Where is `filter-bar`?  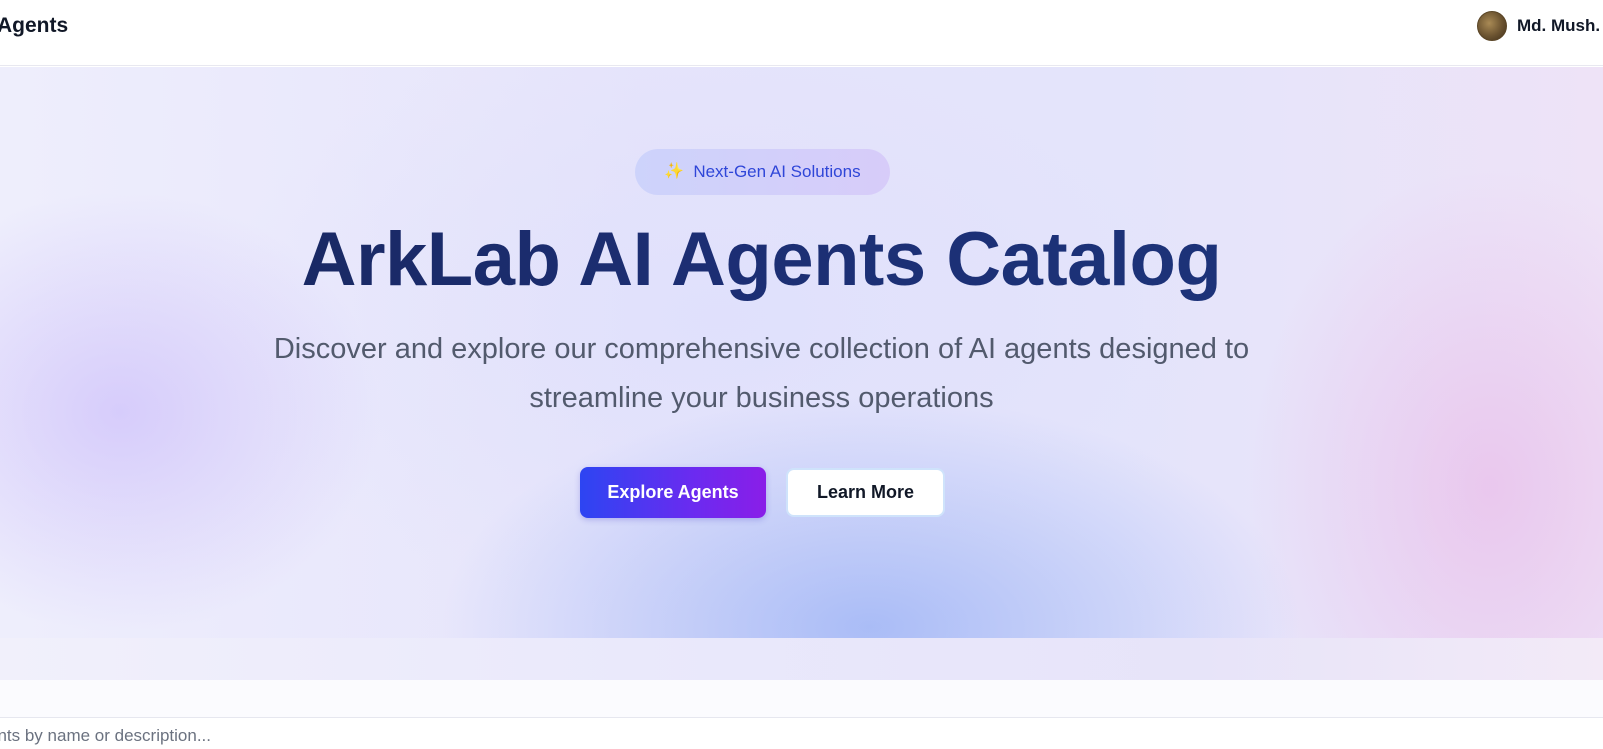
filter-bar is located at coordinates (801, 699).